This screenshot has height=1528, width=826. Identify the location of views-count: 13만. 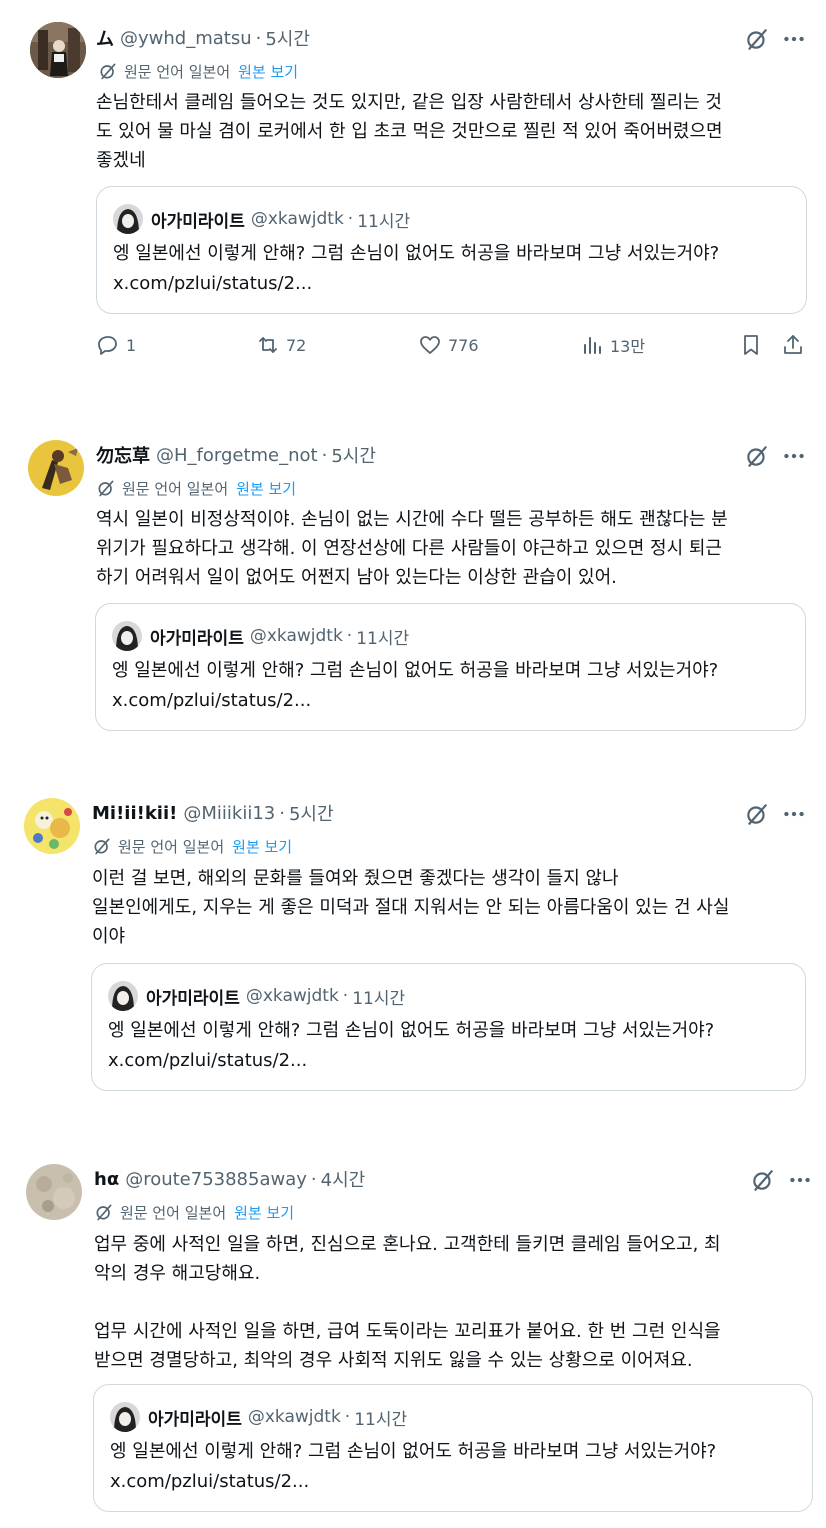
(628, 346).